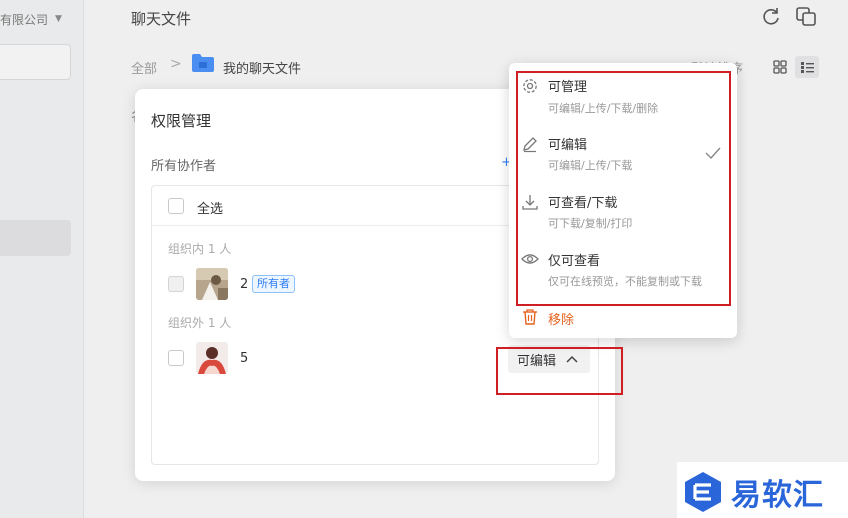 The height and width of the screenshot is (518, 848). I want to click on check-icon, so click(713, 153).